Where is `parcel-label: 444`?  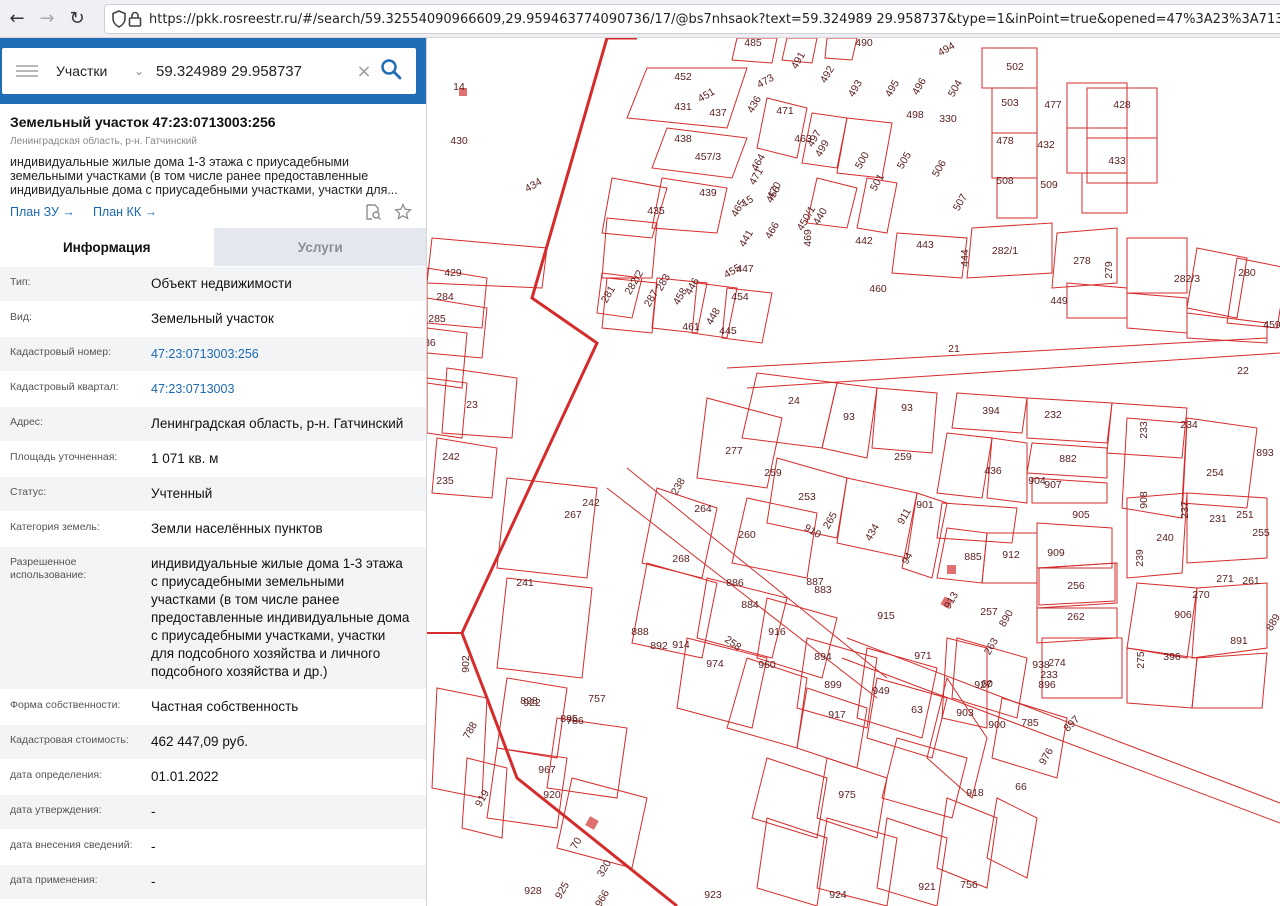
parcel-label: 444 is located at coordinates (965, 258).